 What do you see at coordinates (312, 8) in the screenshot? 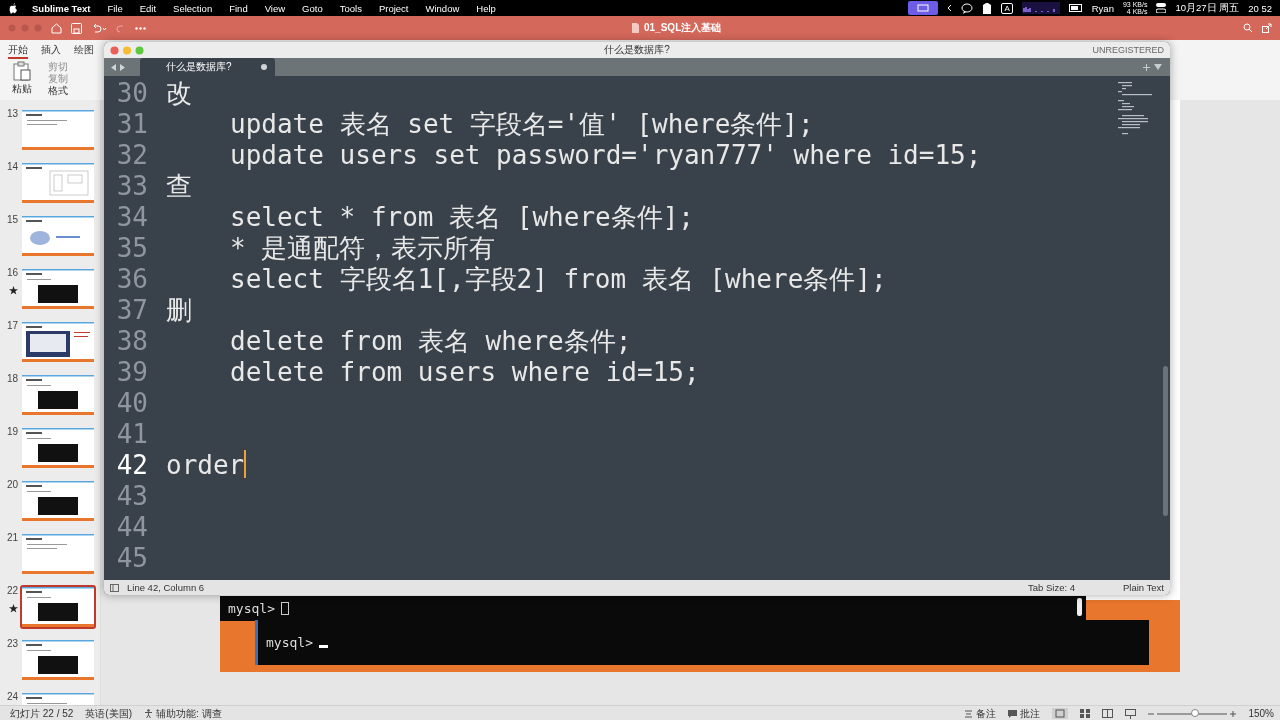
I see `menu-item: Goto` at bounding box center [312, 8].